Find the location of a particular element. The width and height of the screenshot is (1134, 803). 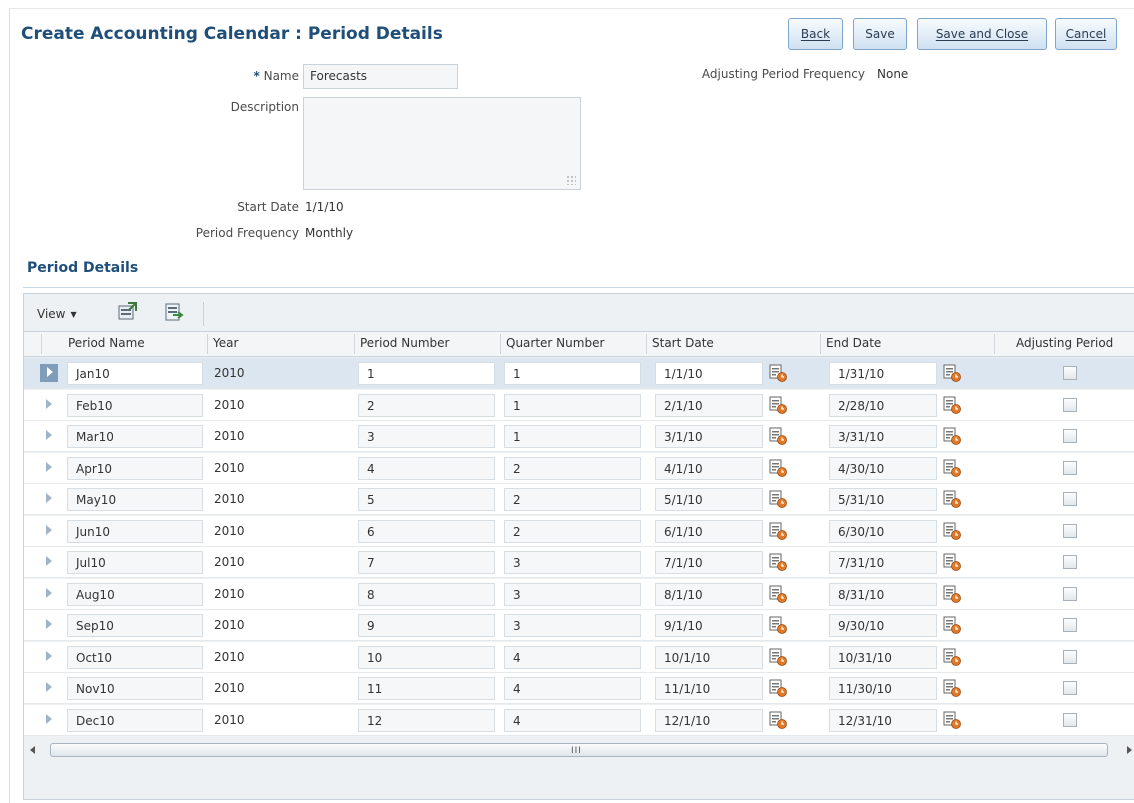

name-field: Forecasts is located at coordinates (380, 76).